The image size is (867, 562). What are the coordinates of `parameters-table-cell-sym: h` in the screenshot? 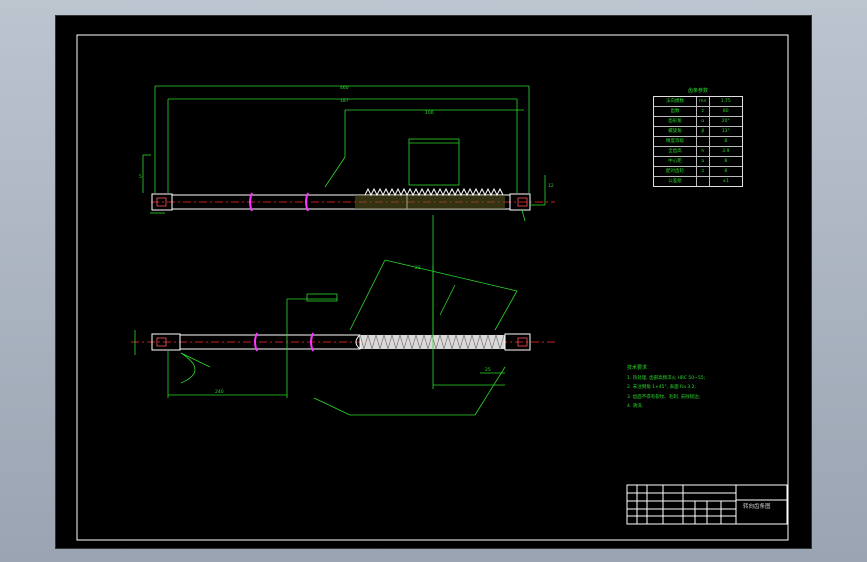 It's located at (703, 151).